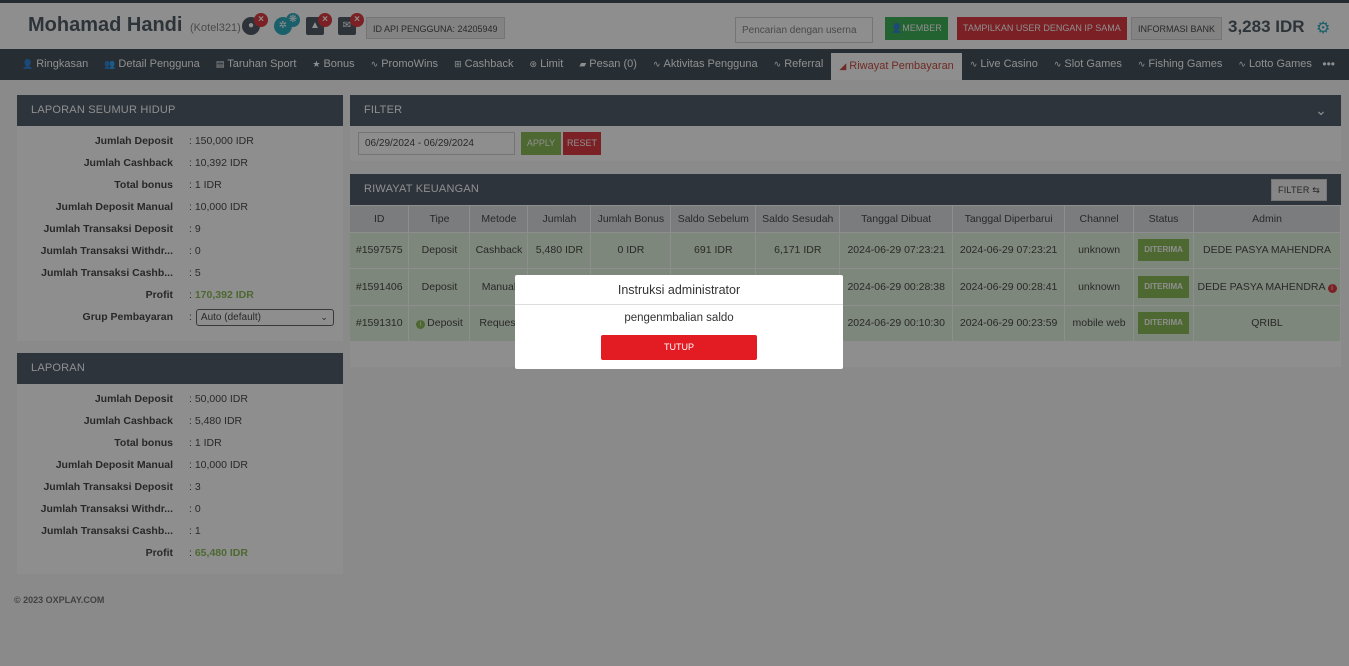 The height and width of the screenshot is (666, 1349). I want to click on modal-title: Instruksi administrator, so click(679, 290).